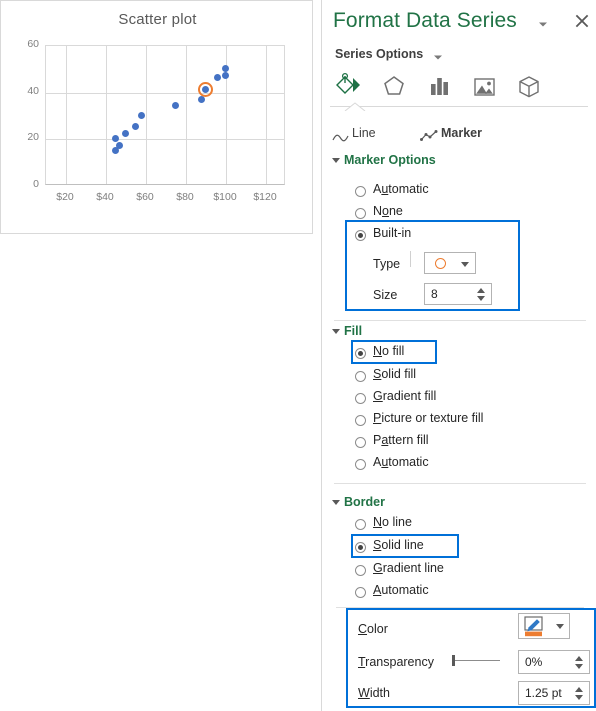 The height and width of the screenshot is (711, 596). What do you see at coordinates (145, 197) in the screenshot?
I see `x-axis-tick-label: $60` at bounding box center [145, 197].